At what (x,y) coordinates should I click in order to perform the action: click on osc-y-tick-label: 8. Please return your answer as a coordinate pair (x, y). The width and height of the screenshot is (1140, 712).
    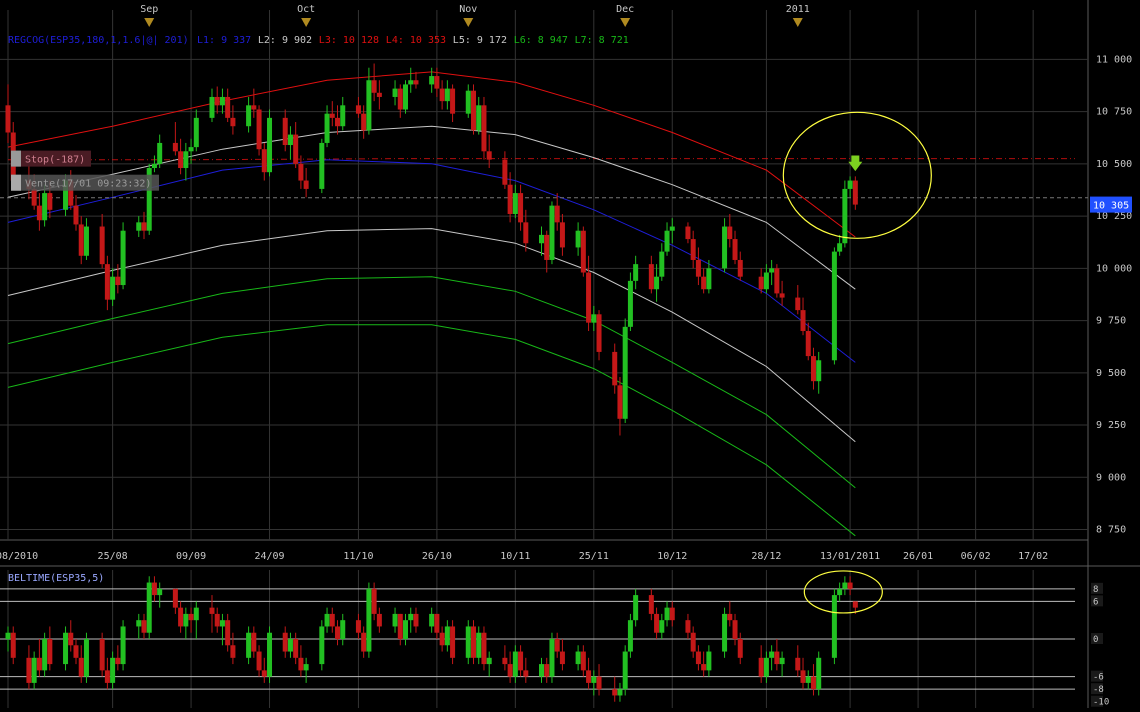
    Looking at the image, I should click on (1095, 590).